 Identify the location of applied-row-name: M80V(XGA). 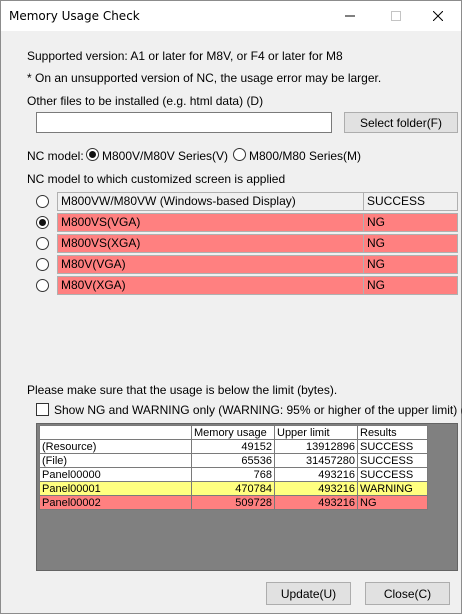
(211, 285).